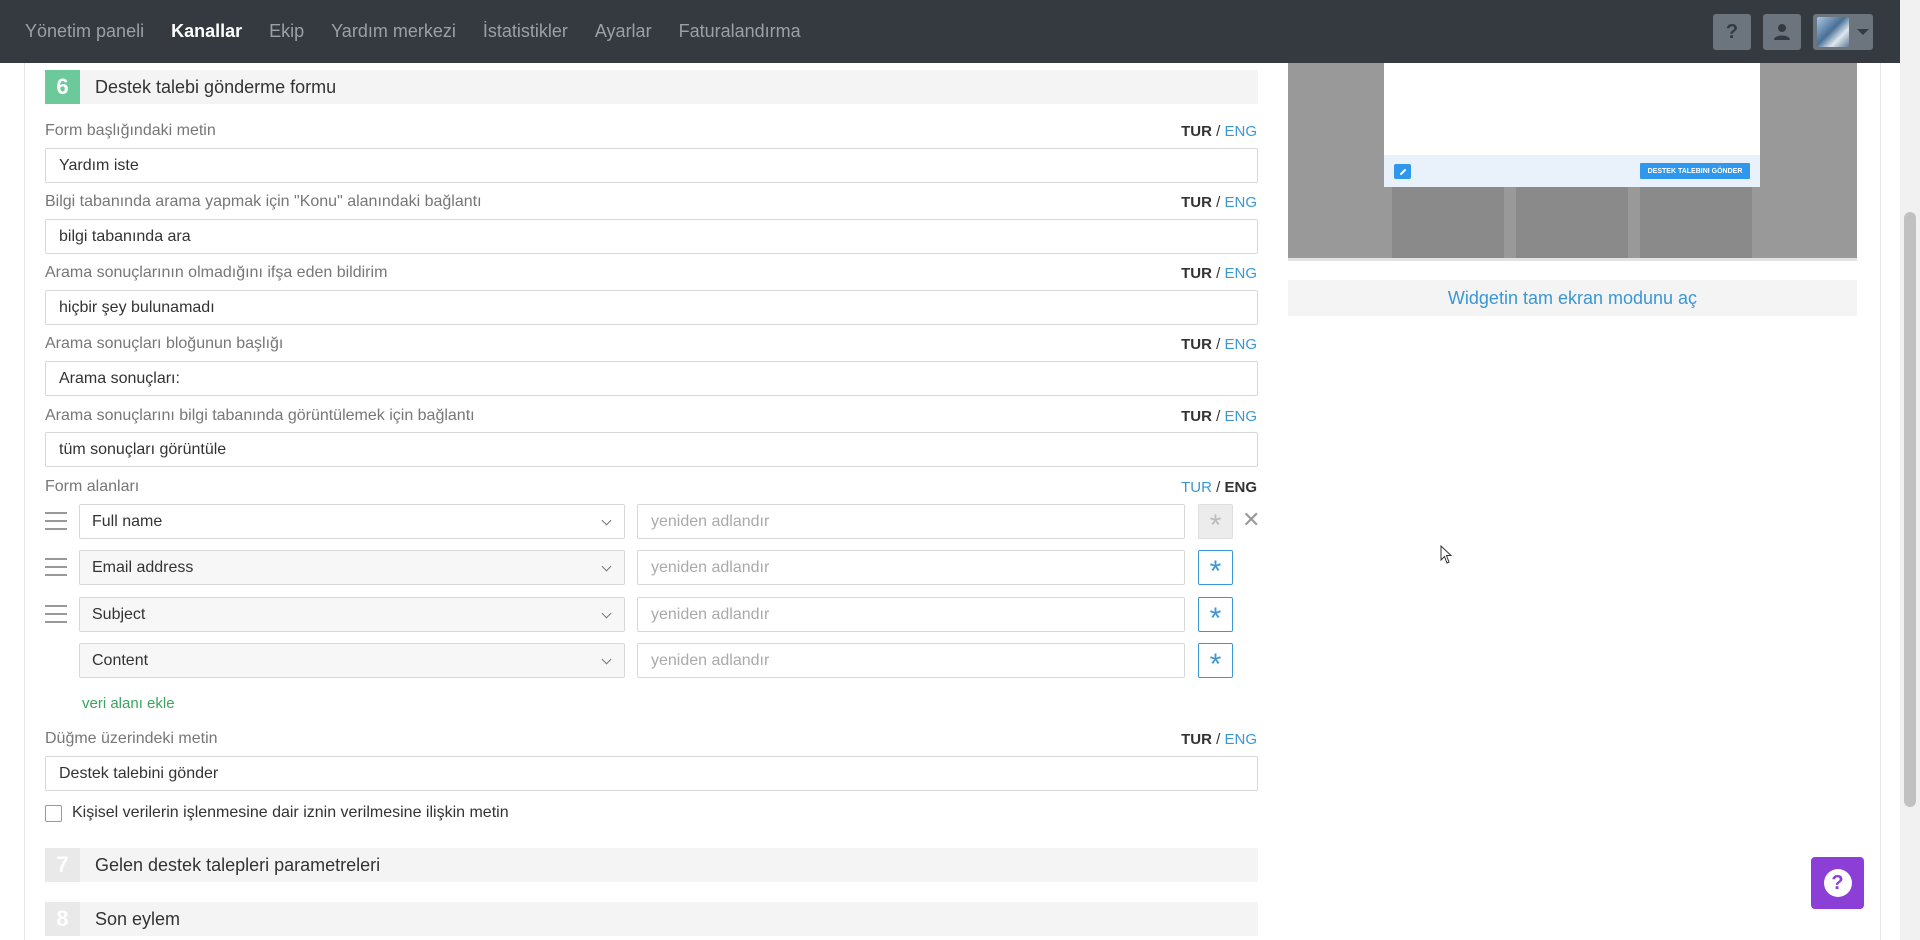 The height and width of the screenshot is (940, 1920). What do you see at coordinates (352, 614) in the screenshot?
I see `field-select-subject: Subject` at bounding box center [352, 614].